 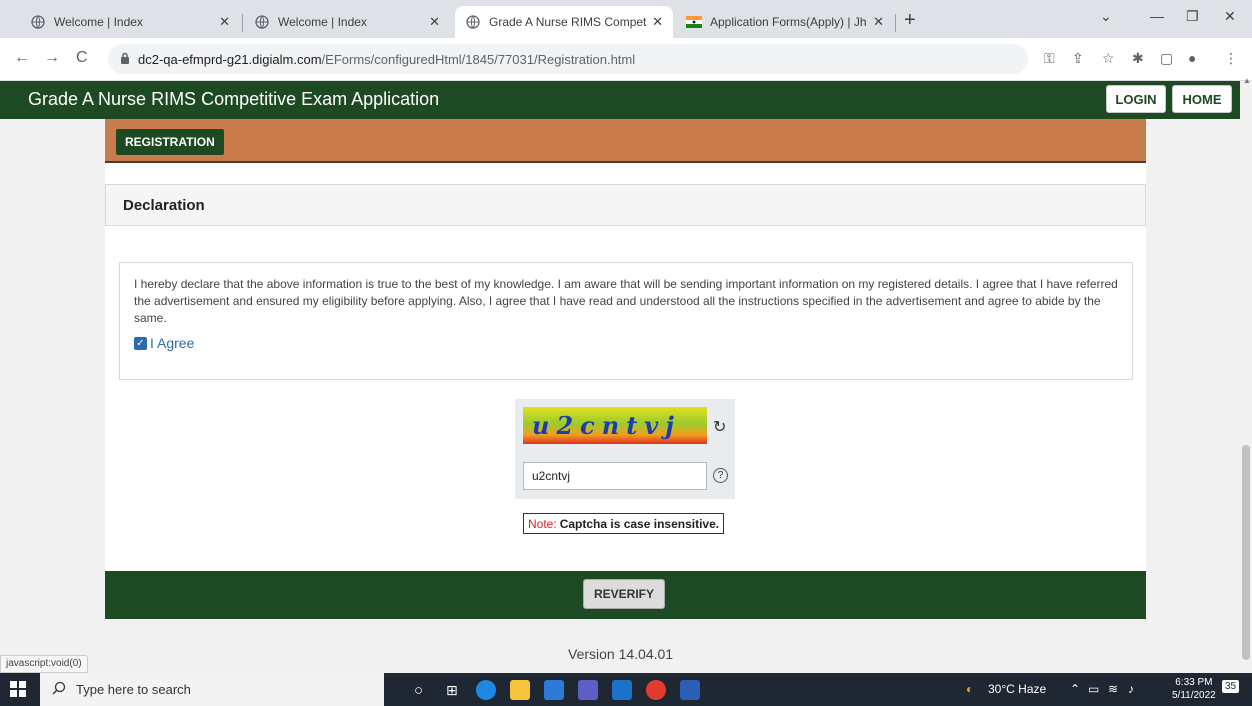 What do you see at coordinates (615, 425) in the screenshot?
I see `captcha-image: u2cntvj` at bounding box center [615, 425].